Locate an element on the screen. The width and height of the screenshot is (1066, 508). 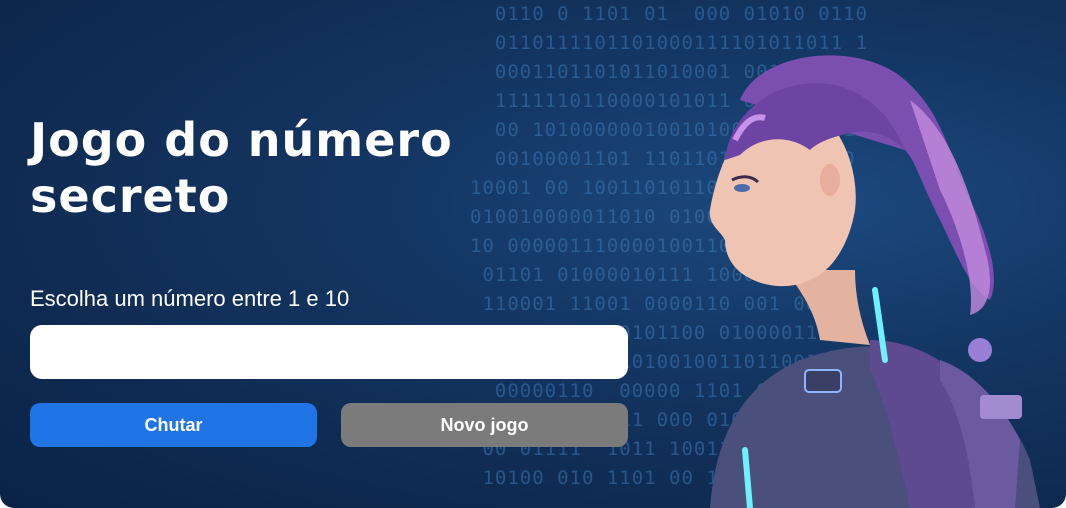
guess-instruction: Escolha um número entre 1 e 10 is located at coordinates (190, 298).